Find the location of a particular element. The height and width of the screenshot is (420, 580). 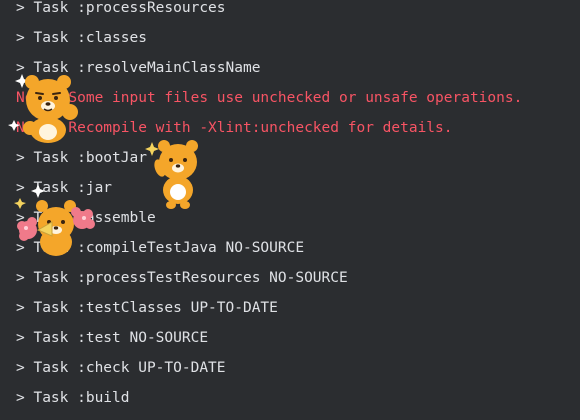

bear-sticker-wave is located at coordinates (171, 174).